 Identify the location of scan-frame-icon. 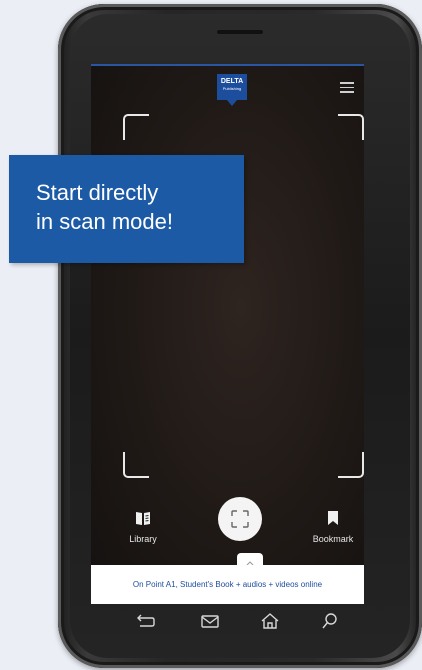
(240, 519).